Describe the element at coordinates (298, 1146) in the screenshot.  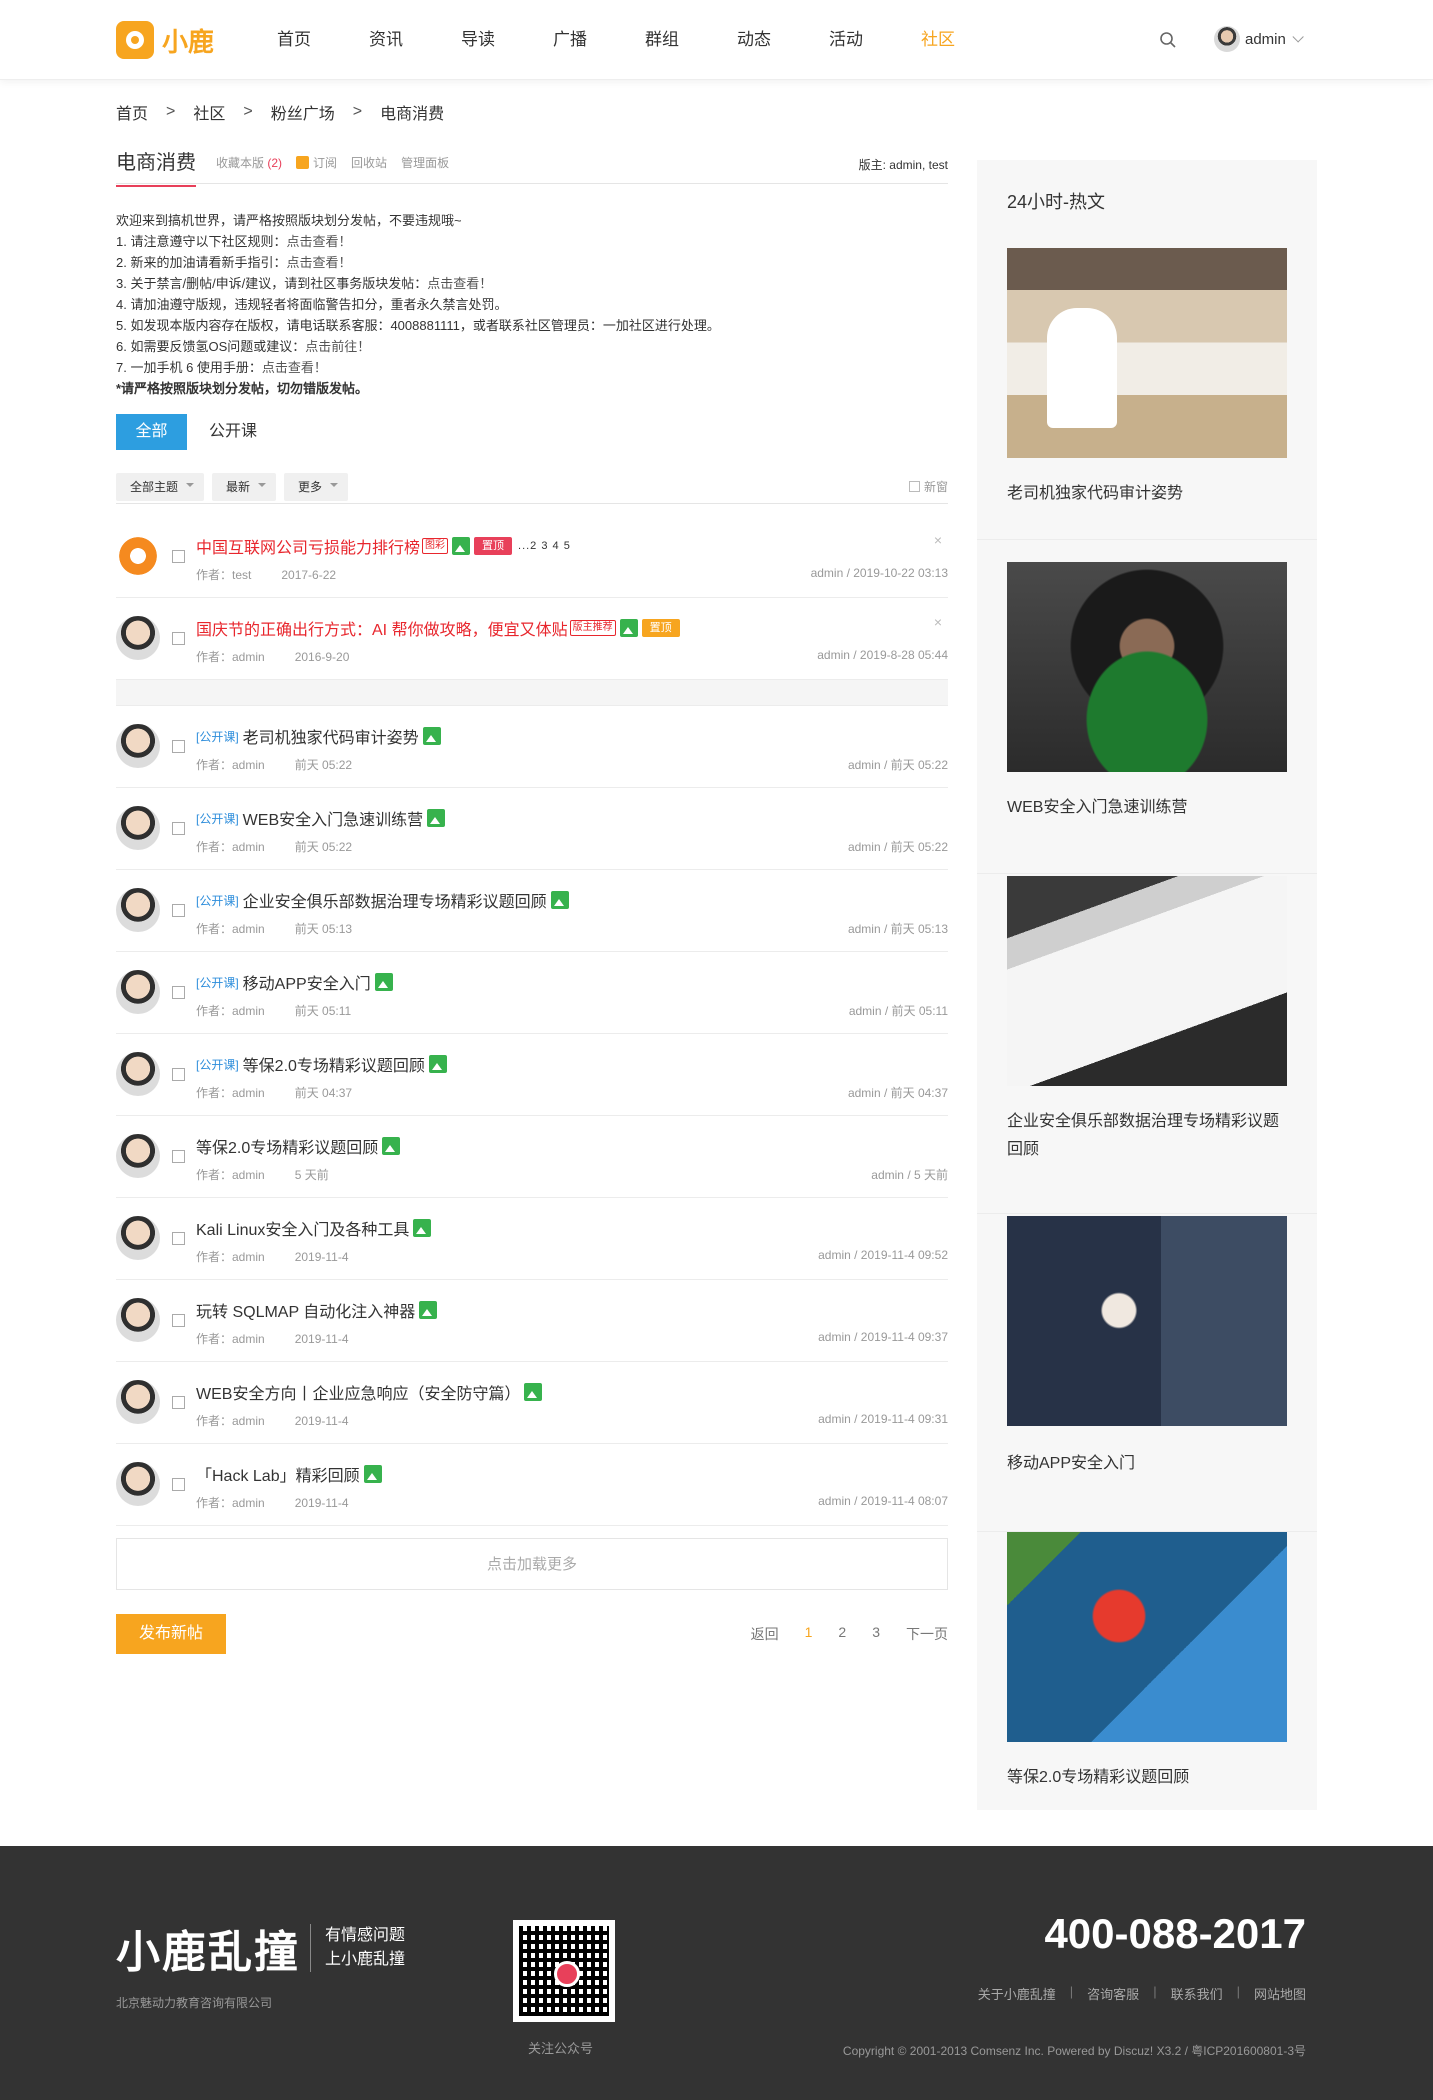
I see `thread-title: 等保2.0专场精彩议题回顾` at that location.